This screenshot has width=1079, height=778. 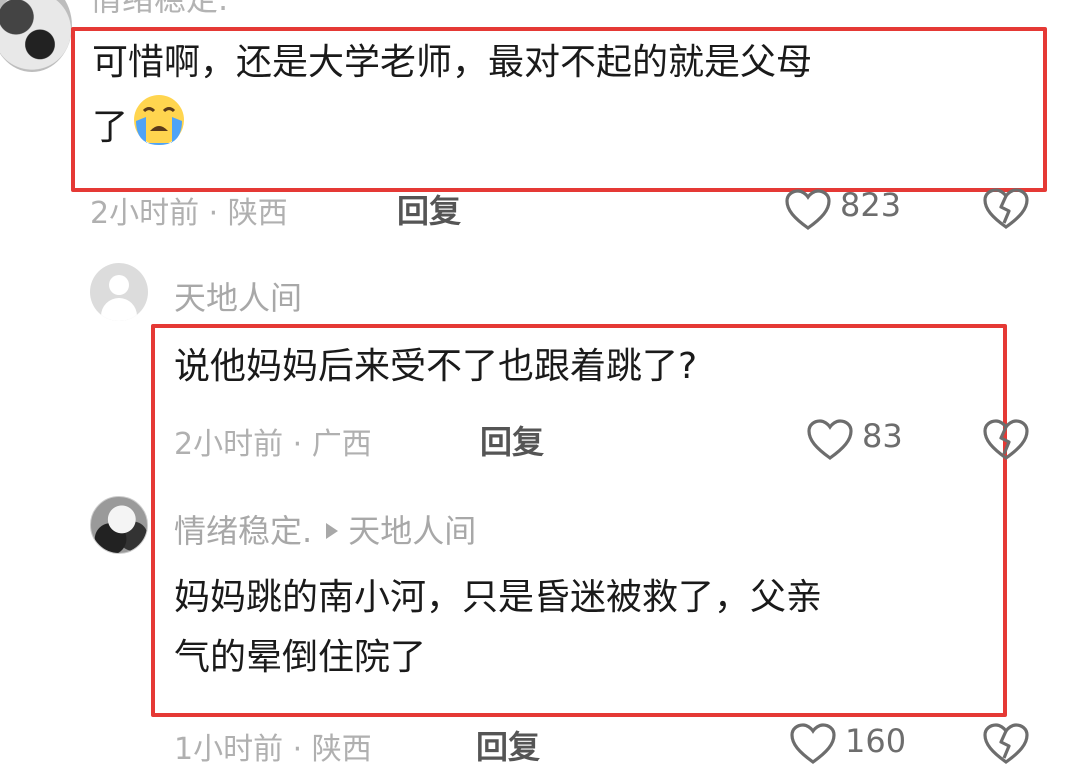 What do you see at coordinates (189, 213) in the screenshot?
I see `comment-meta: 2小时前 · 陕西` at bounding box center [189, 213].